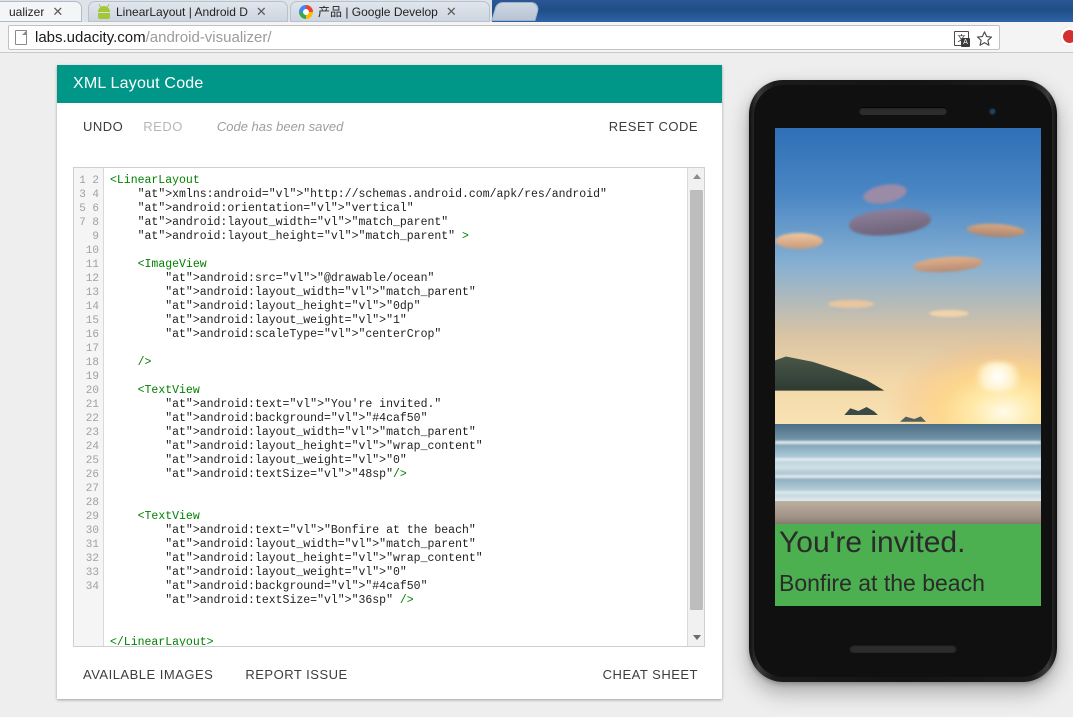 This screenshot has height=717, width=1073. Describe the element at coordinates (90, 37) in the screenshot. I see `url-host: labs.udacity.com` at that location.